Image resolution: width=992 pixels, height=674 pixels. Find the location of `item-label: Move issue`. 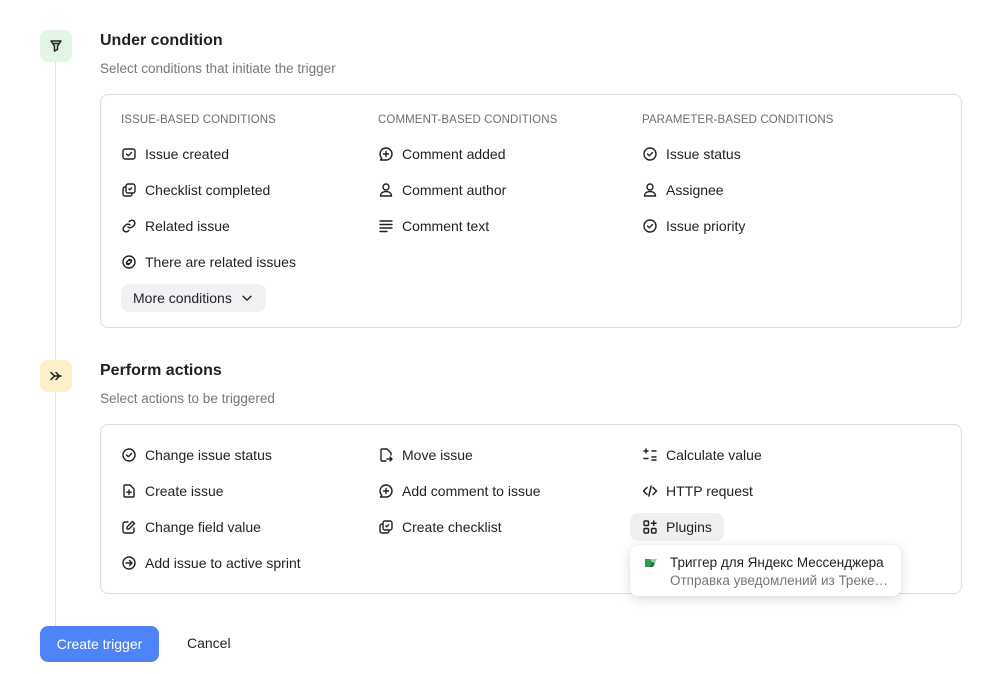

item-label: Move issue is located at coordinates (437, 455).